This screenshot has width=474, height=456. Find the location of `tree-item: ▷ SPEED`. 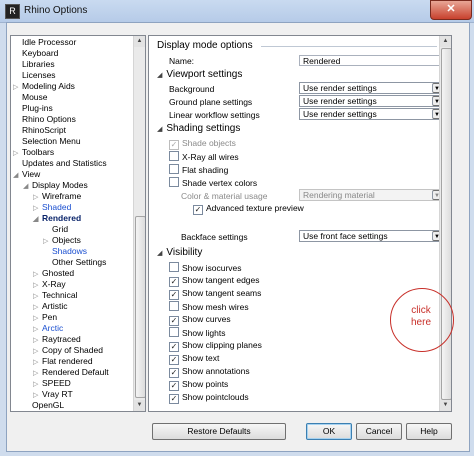

tree-item: ▷ SPEED is located at coordinates (52, 383).